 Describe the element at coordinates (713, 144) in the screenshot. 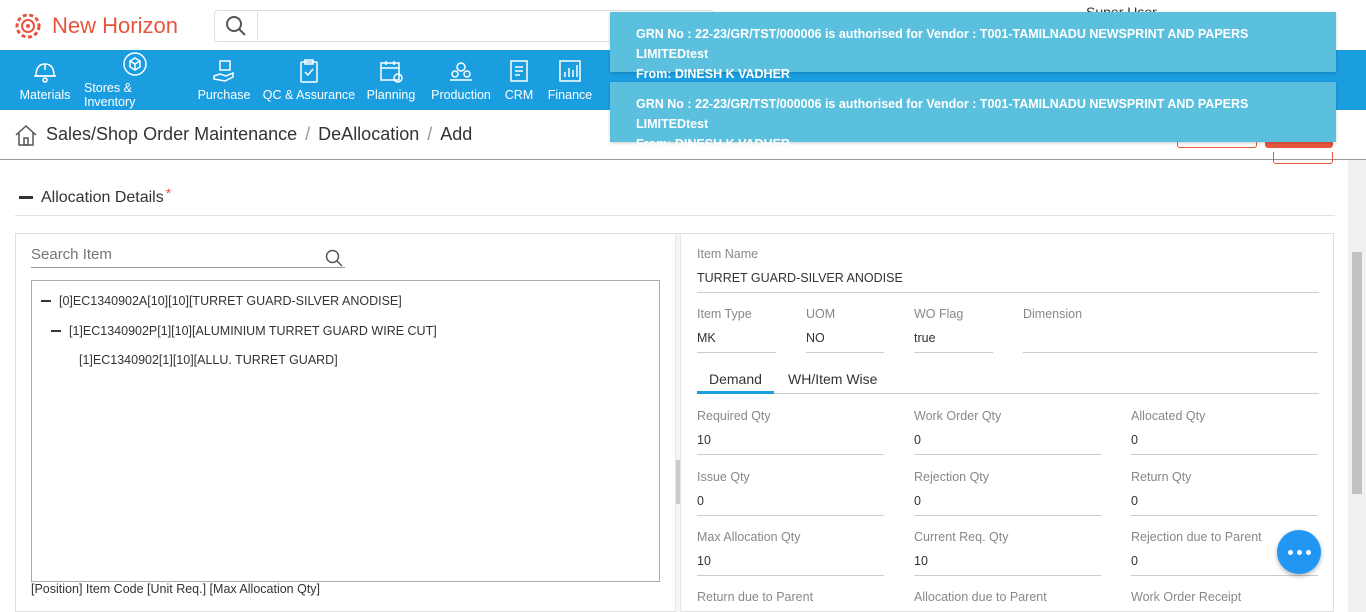

I see `toast-sender: From: DINESH K VADHER` at that location.